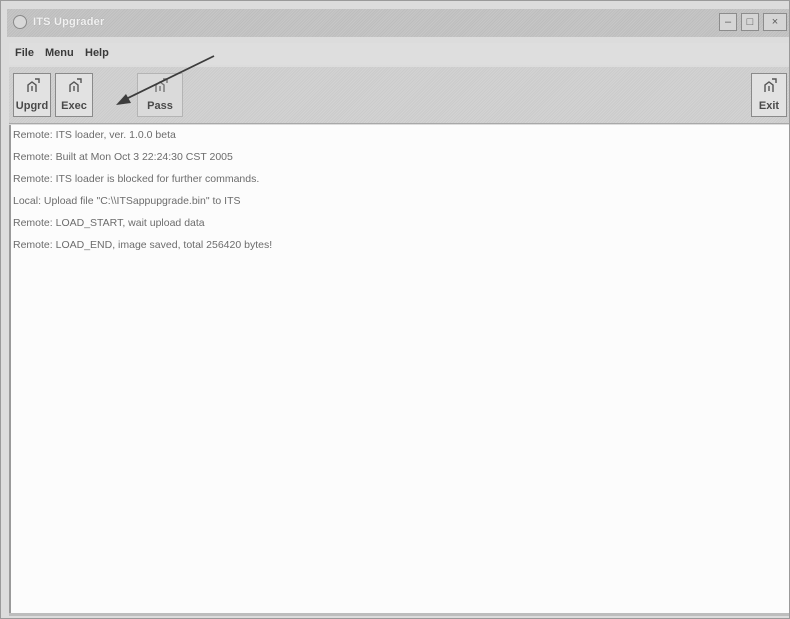  What do you see at coordinates (769, 106) in the screenshot?
I see `exit-label: Exit` at bounding box center [769, 106].